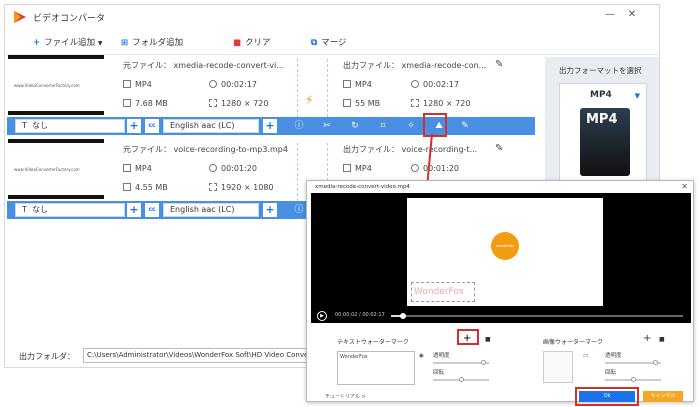  Describe the element at coordinates (465, 126) in the screenshot. I see `subtitle-edit-icon: ✎` at that location.